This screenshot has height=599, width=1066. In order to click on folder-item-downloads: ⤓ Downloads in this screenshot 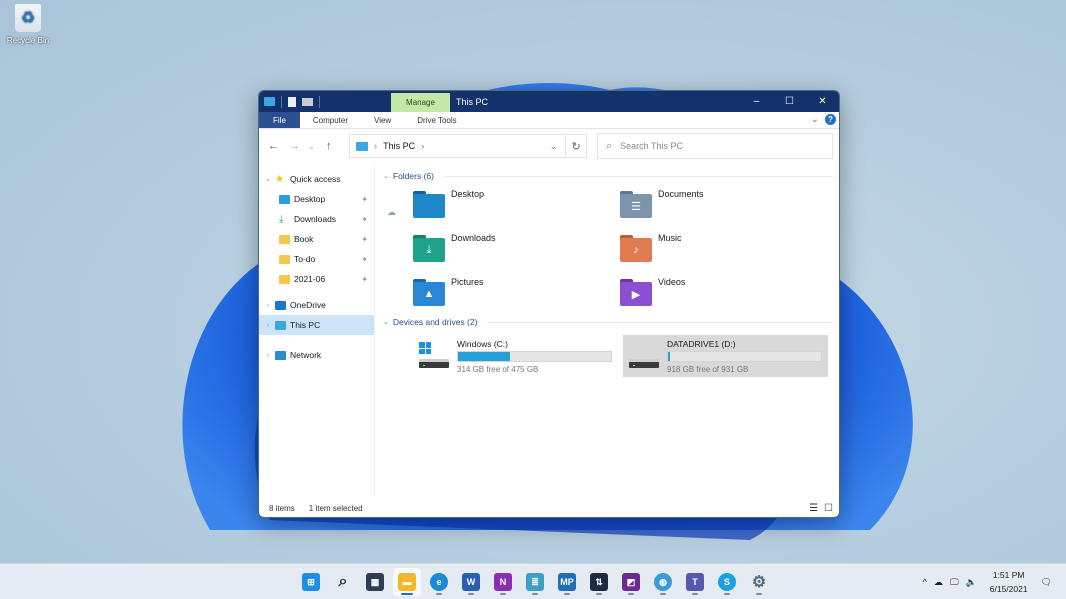, I will do `click(516, 247)`.